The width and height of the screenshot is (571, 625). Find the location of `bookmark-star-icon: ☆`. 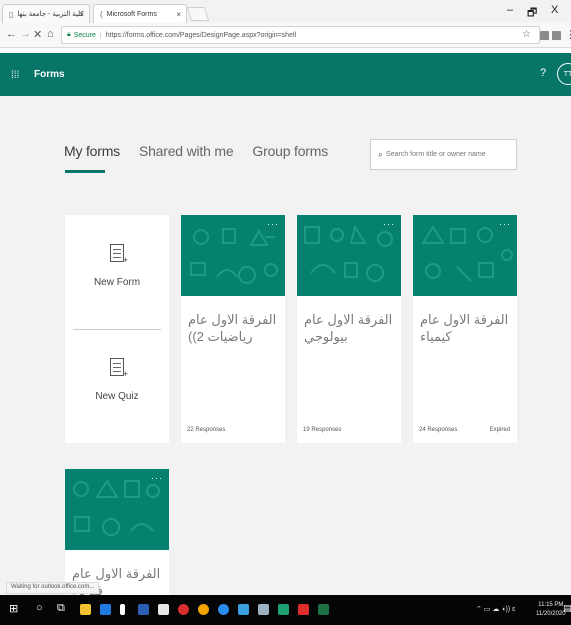

bookmark-star-icon: ☆ is located at coordinates (526, 34).